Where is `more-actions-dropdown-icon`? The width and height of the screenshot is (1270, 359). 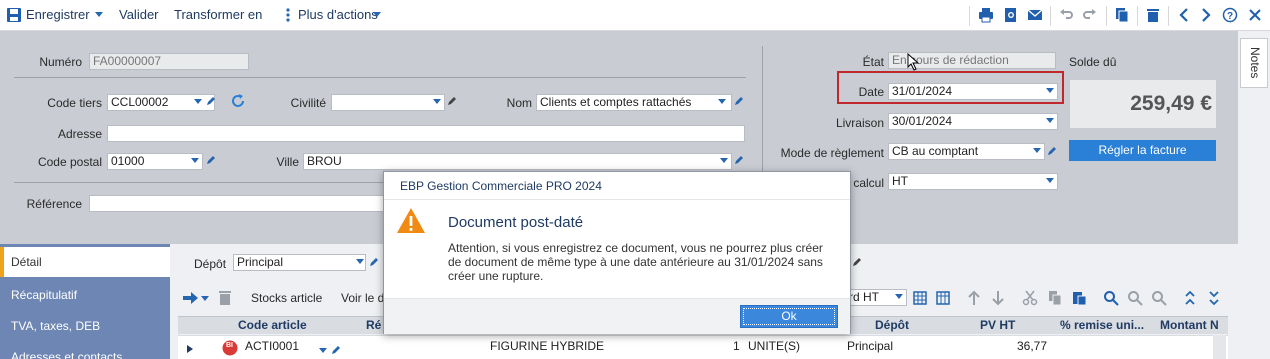
more-actions-dropdown-icon is located at coordinates (377, 14).